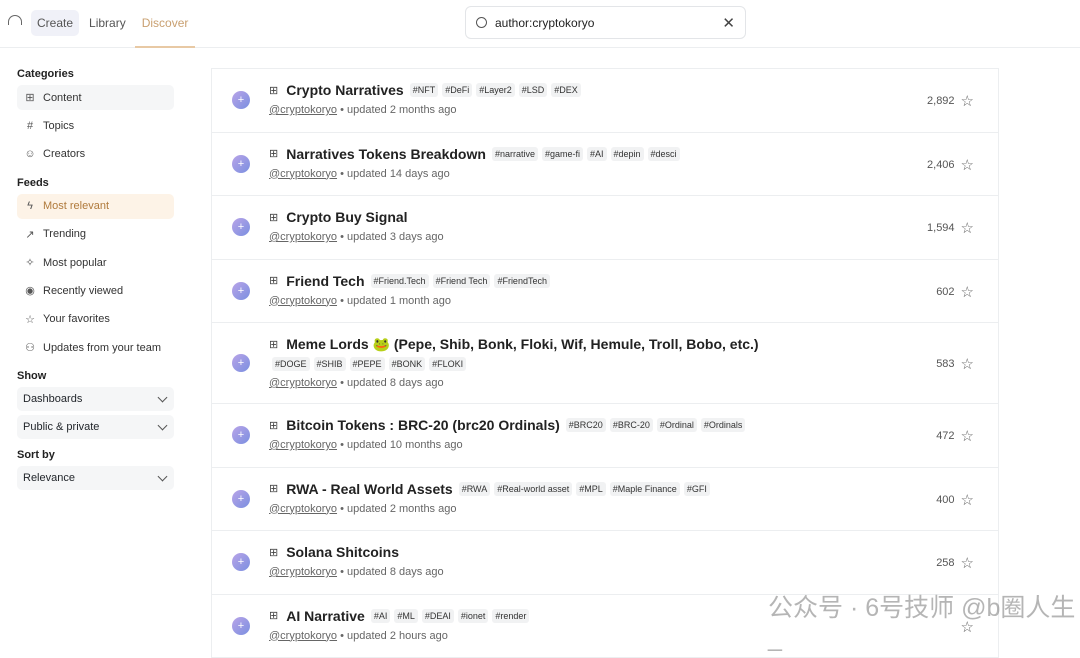 The image size is (1080, 658). I want to click on dashboard-title: AI Narrative, so click(325, 616).